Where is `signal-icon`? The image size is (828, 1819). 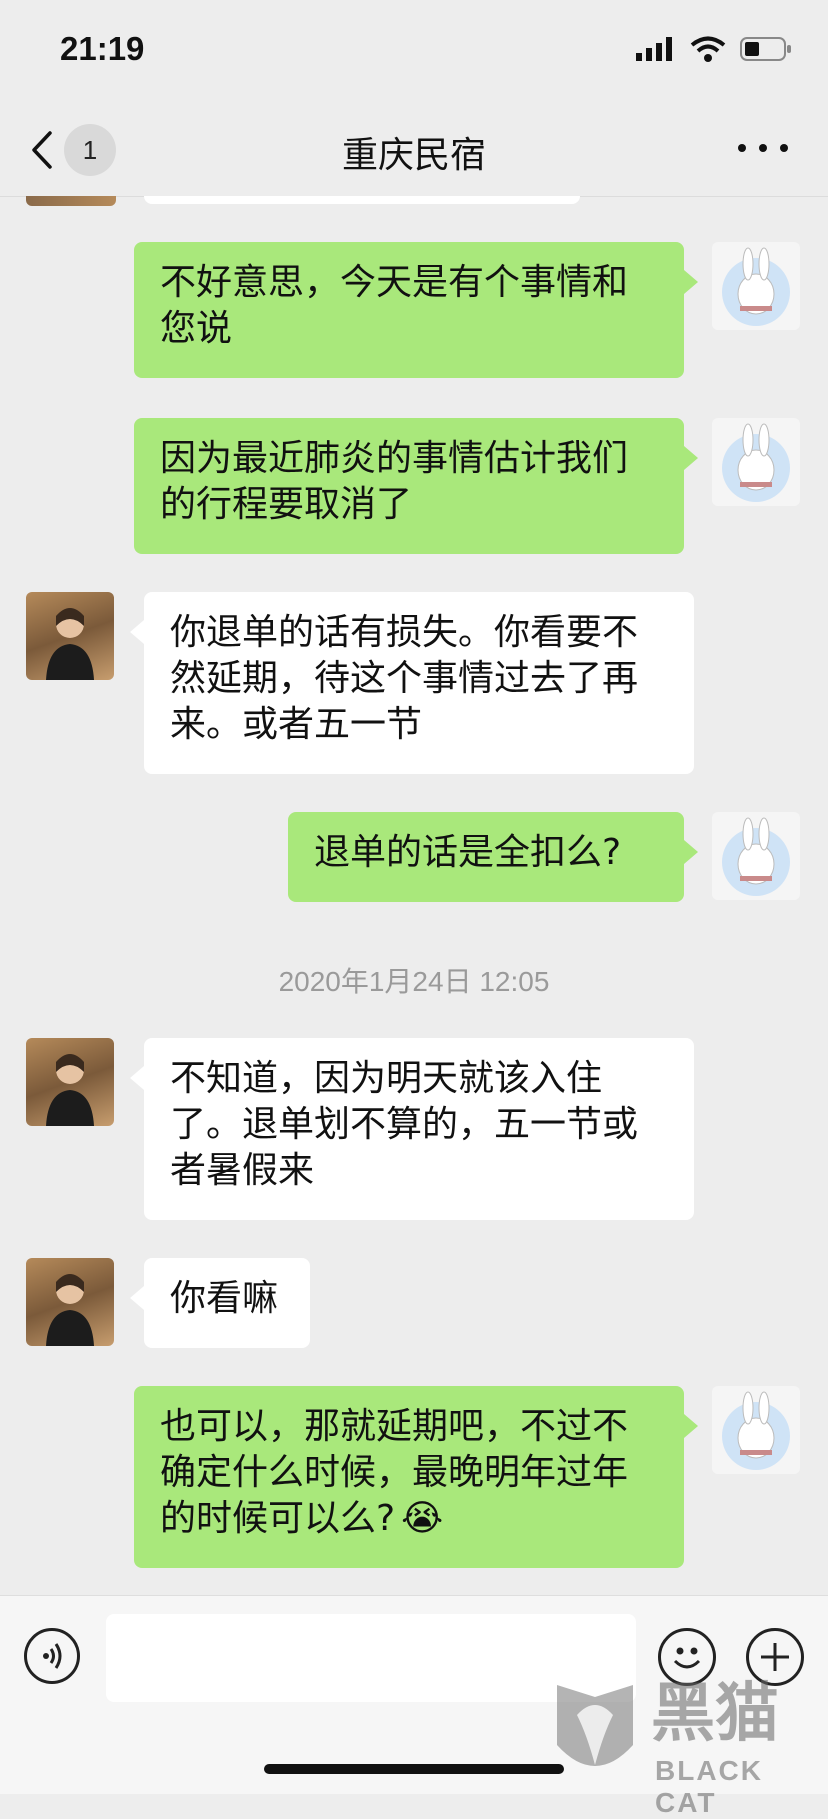
signal-icon is located at coordinates (654, 49).